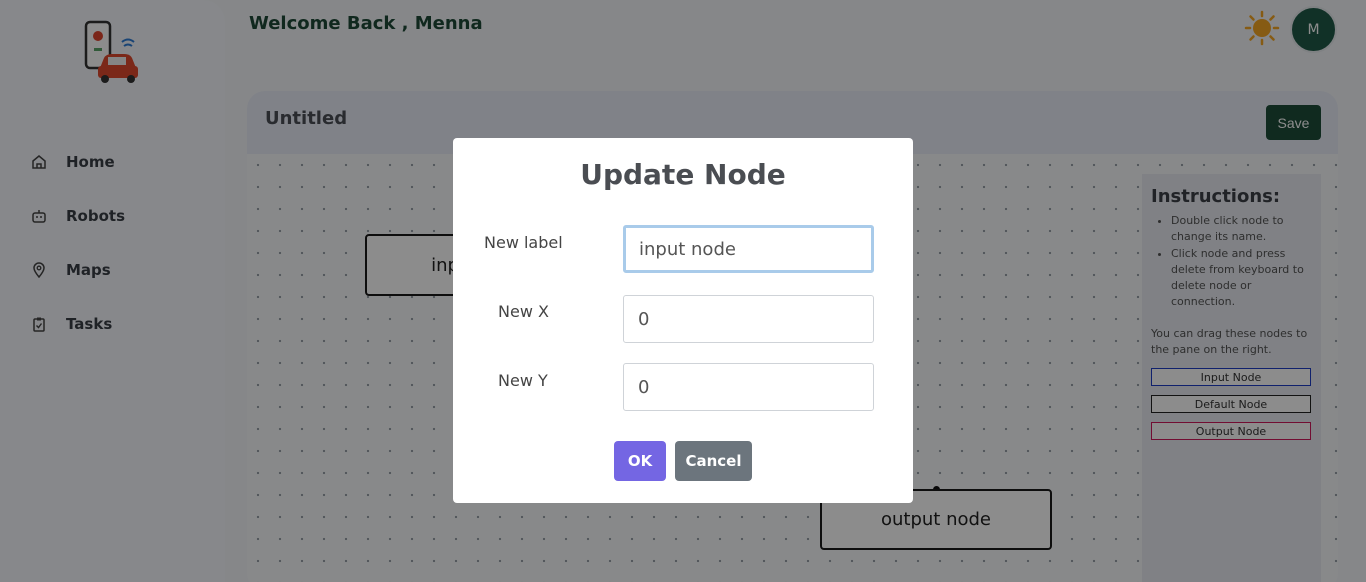  Describe the element at coordinates (683, 174) in the screenshot. I see `dialog-title: Update Node` at that location.